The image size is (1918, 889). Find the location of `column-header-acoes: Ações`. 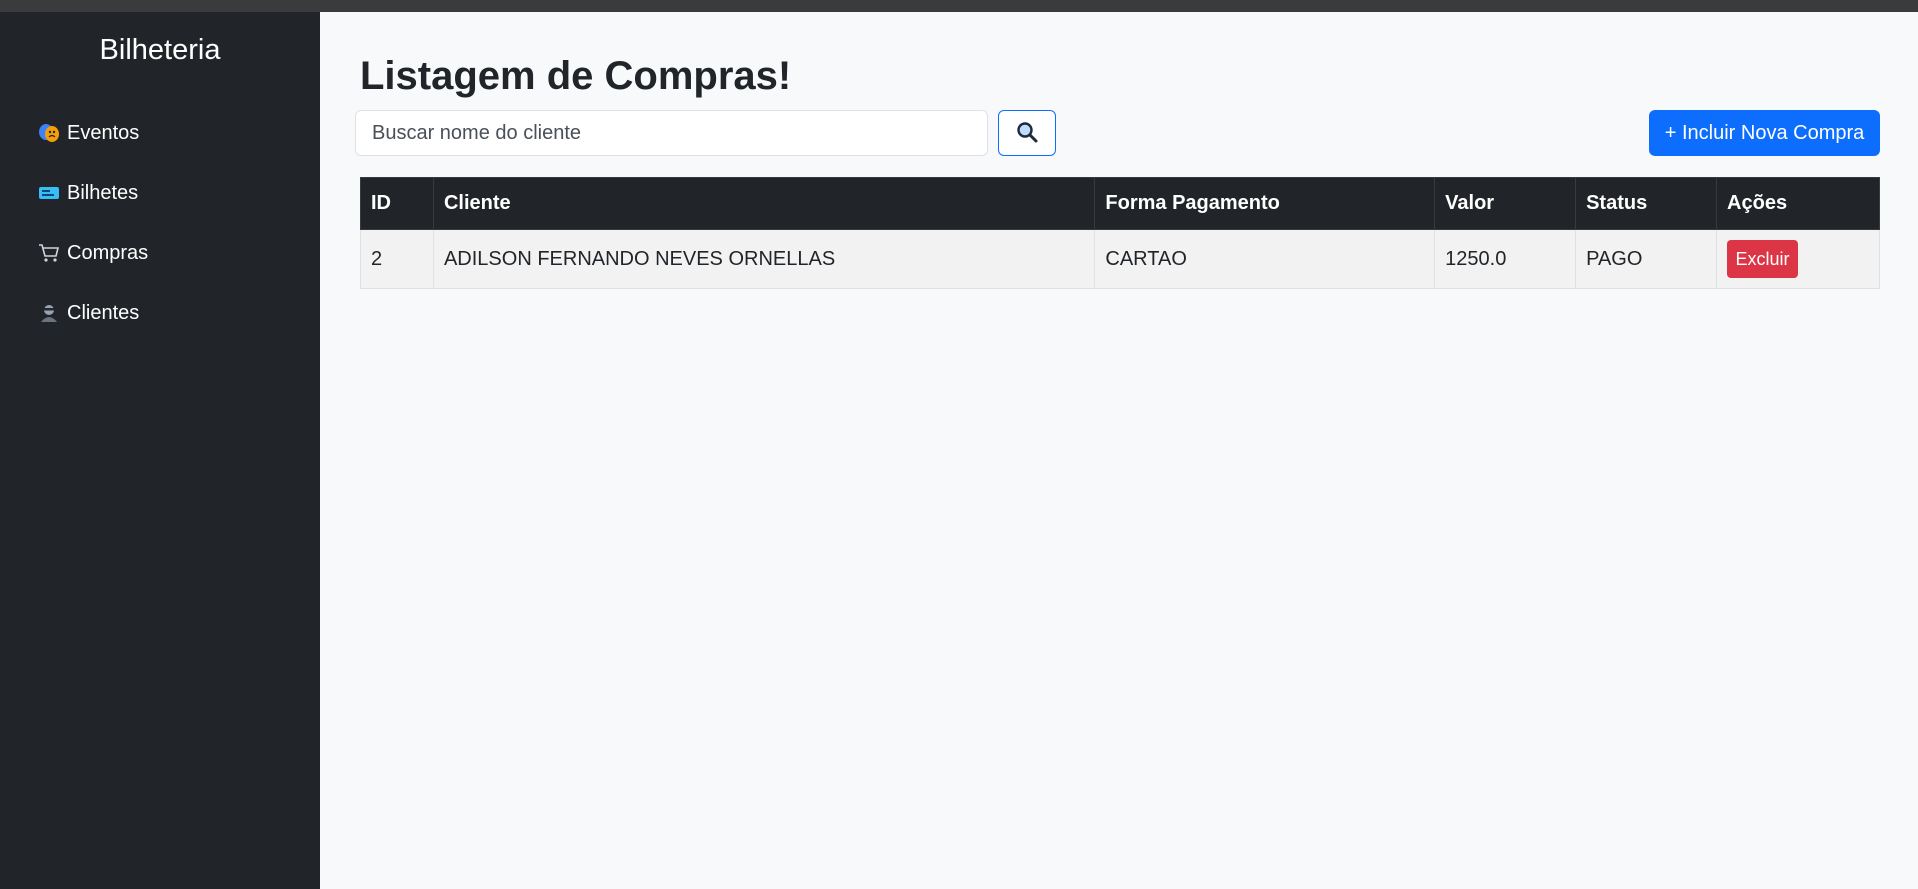

column-header-acoes: Ações is located at coordinates (1798, 203).